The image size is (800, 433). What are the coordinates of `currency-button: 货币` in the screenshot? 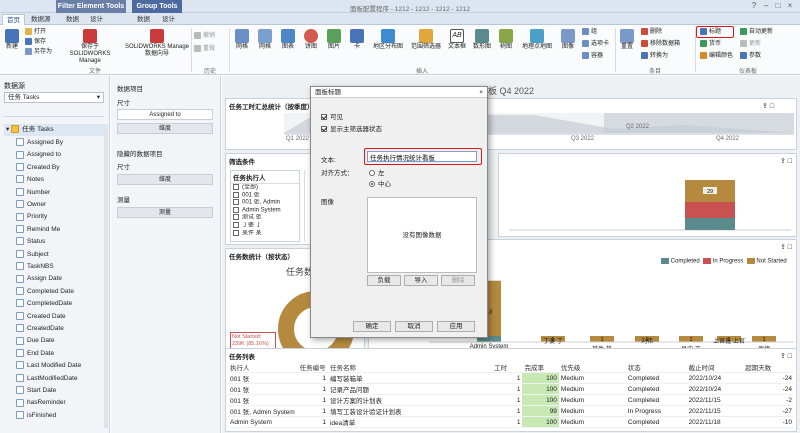 It's located at (710, 44).